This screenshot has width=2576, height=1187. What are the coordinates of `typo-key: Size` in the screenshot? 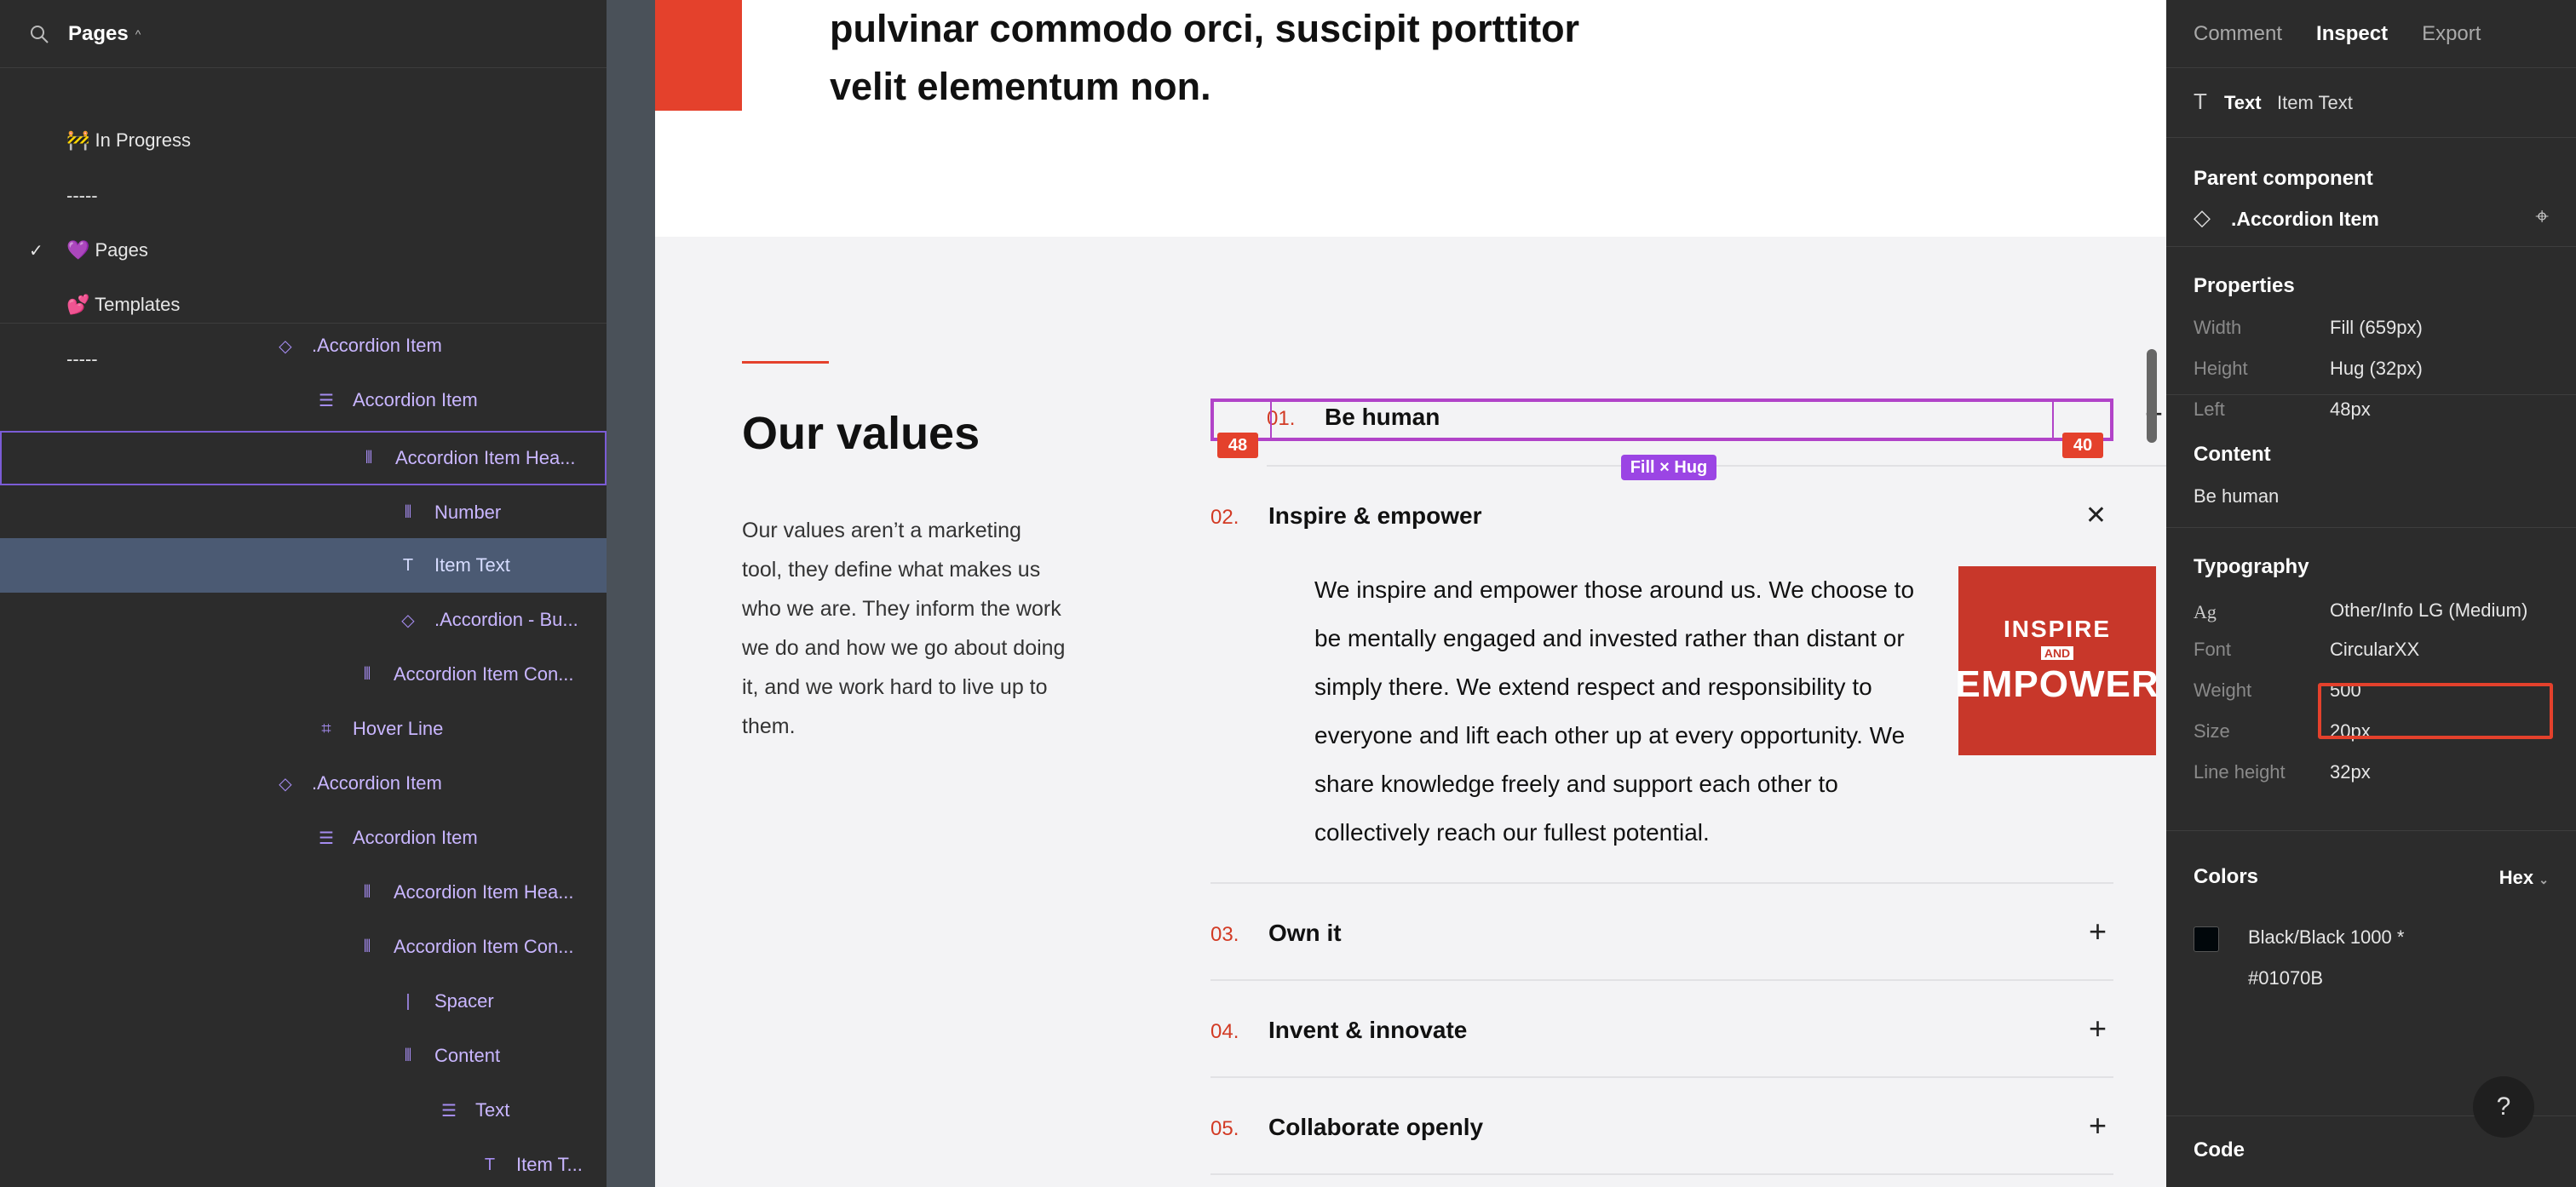 It's located at (2212, 731).